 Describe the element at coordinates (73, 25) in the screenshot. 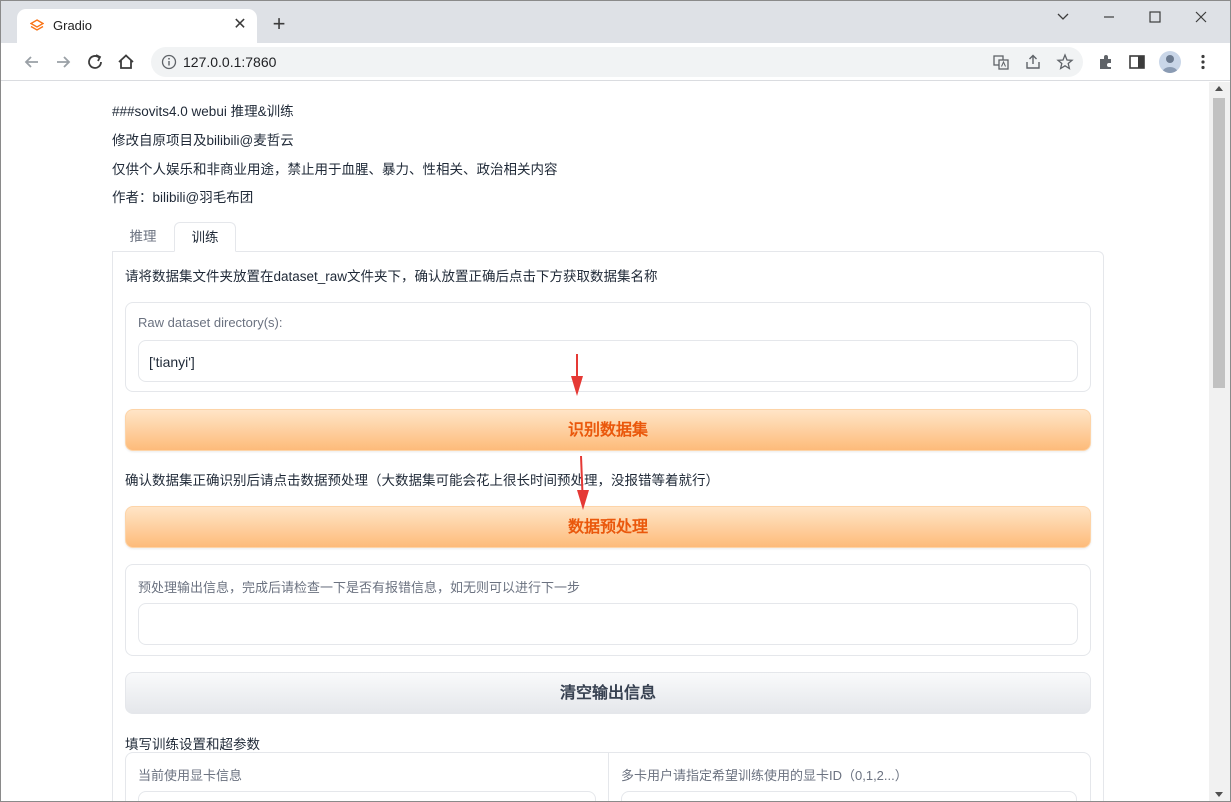

I see `tab-title: Gradio` at that location.